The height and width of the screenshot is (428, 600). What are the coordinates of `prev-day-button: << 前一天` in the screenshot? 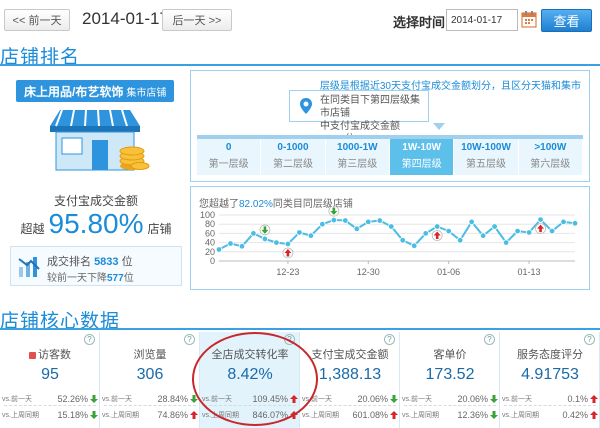 It's located at (37, 20).